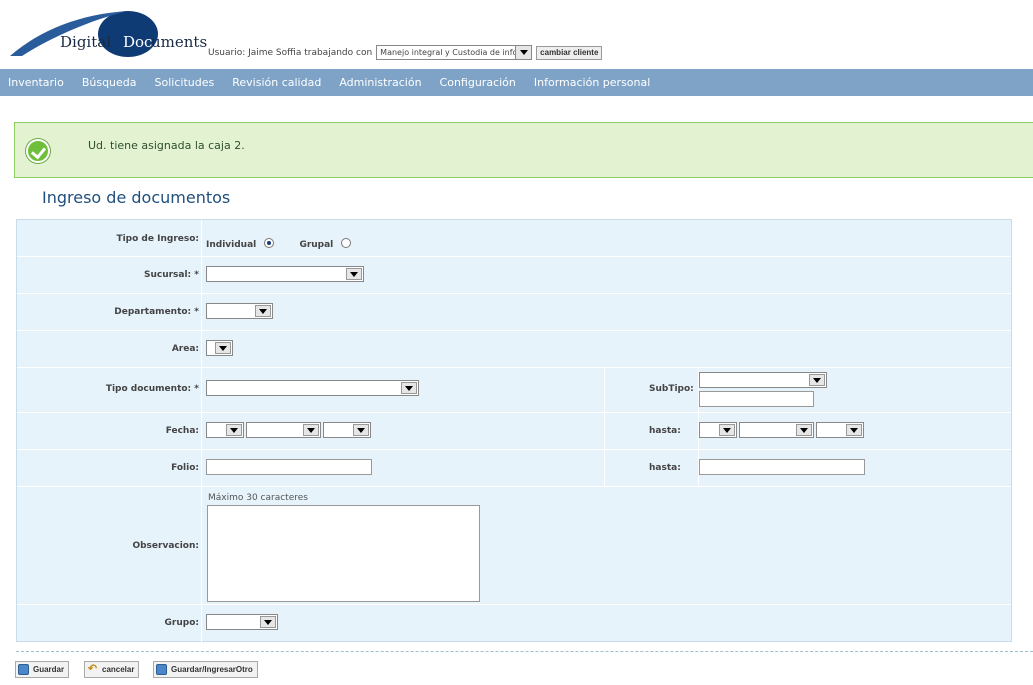 The width and height of the screenshot is (1033, 685). What do you see at coordinates (157, 239) in the screenshot?
I see `label-tipo-ingreso: Tipo de Ingreso:` at bounding box center [157, 239].